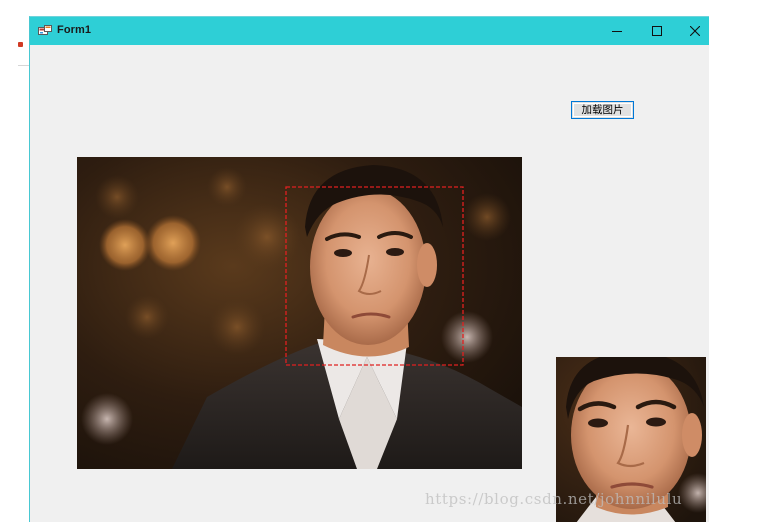 This screenshot has width=757, height=522. What do you see at coordinates (602, 110) in the screenshot?
I see `load-image-button: 加载图片` at bounding box center [602, 110].